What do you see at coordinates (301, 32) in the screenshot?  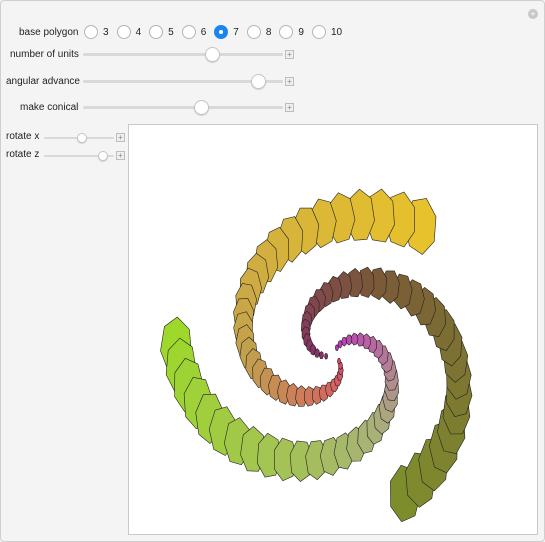 I see `radio-label: 9` at bounding box center [301, 32].